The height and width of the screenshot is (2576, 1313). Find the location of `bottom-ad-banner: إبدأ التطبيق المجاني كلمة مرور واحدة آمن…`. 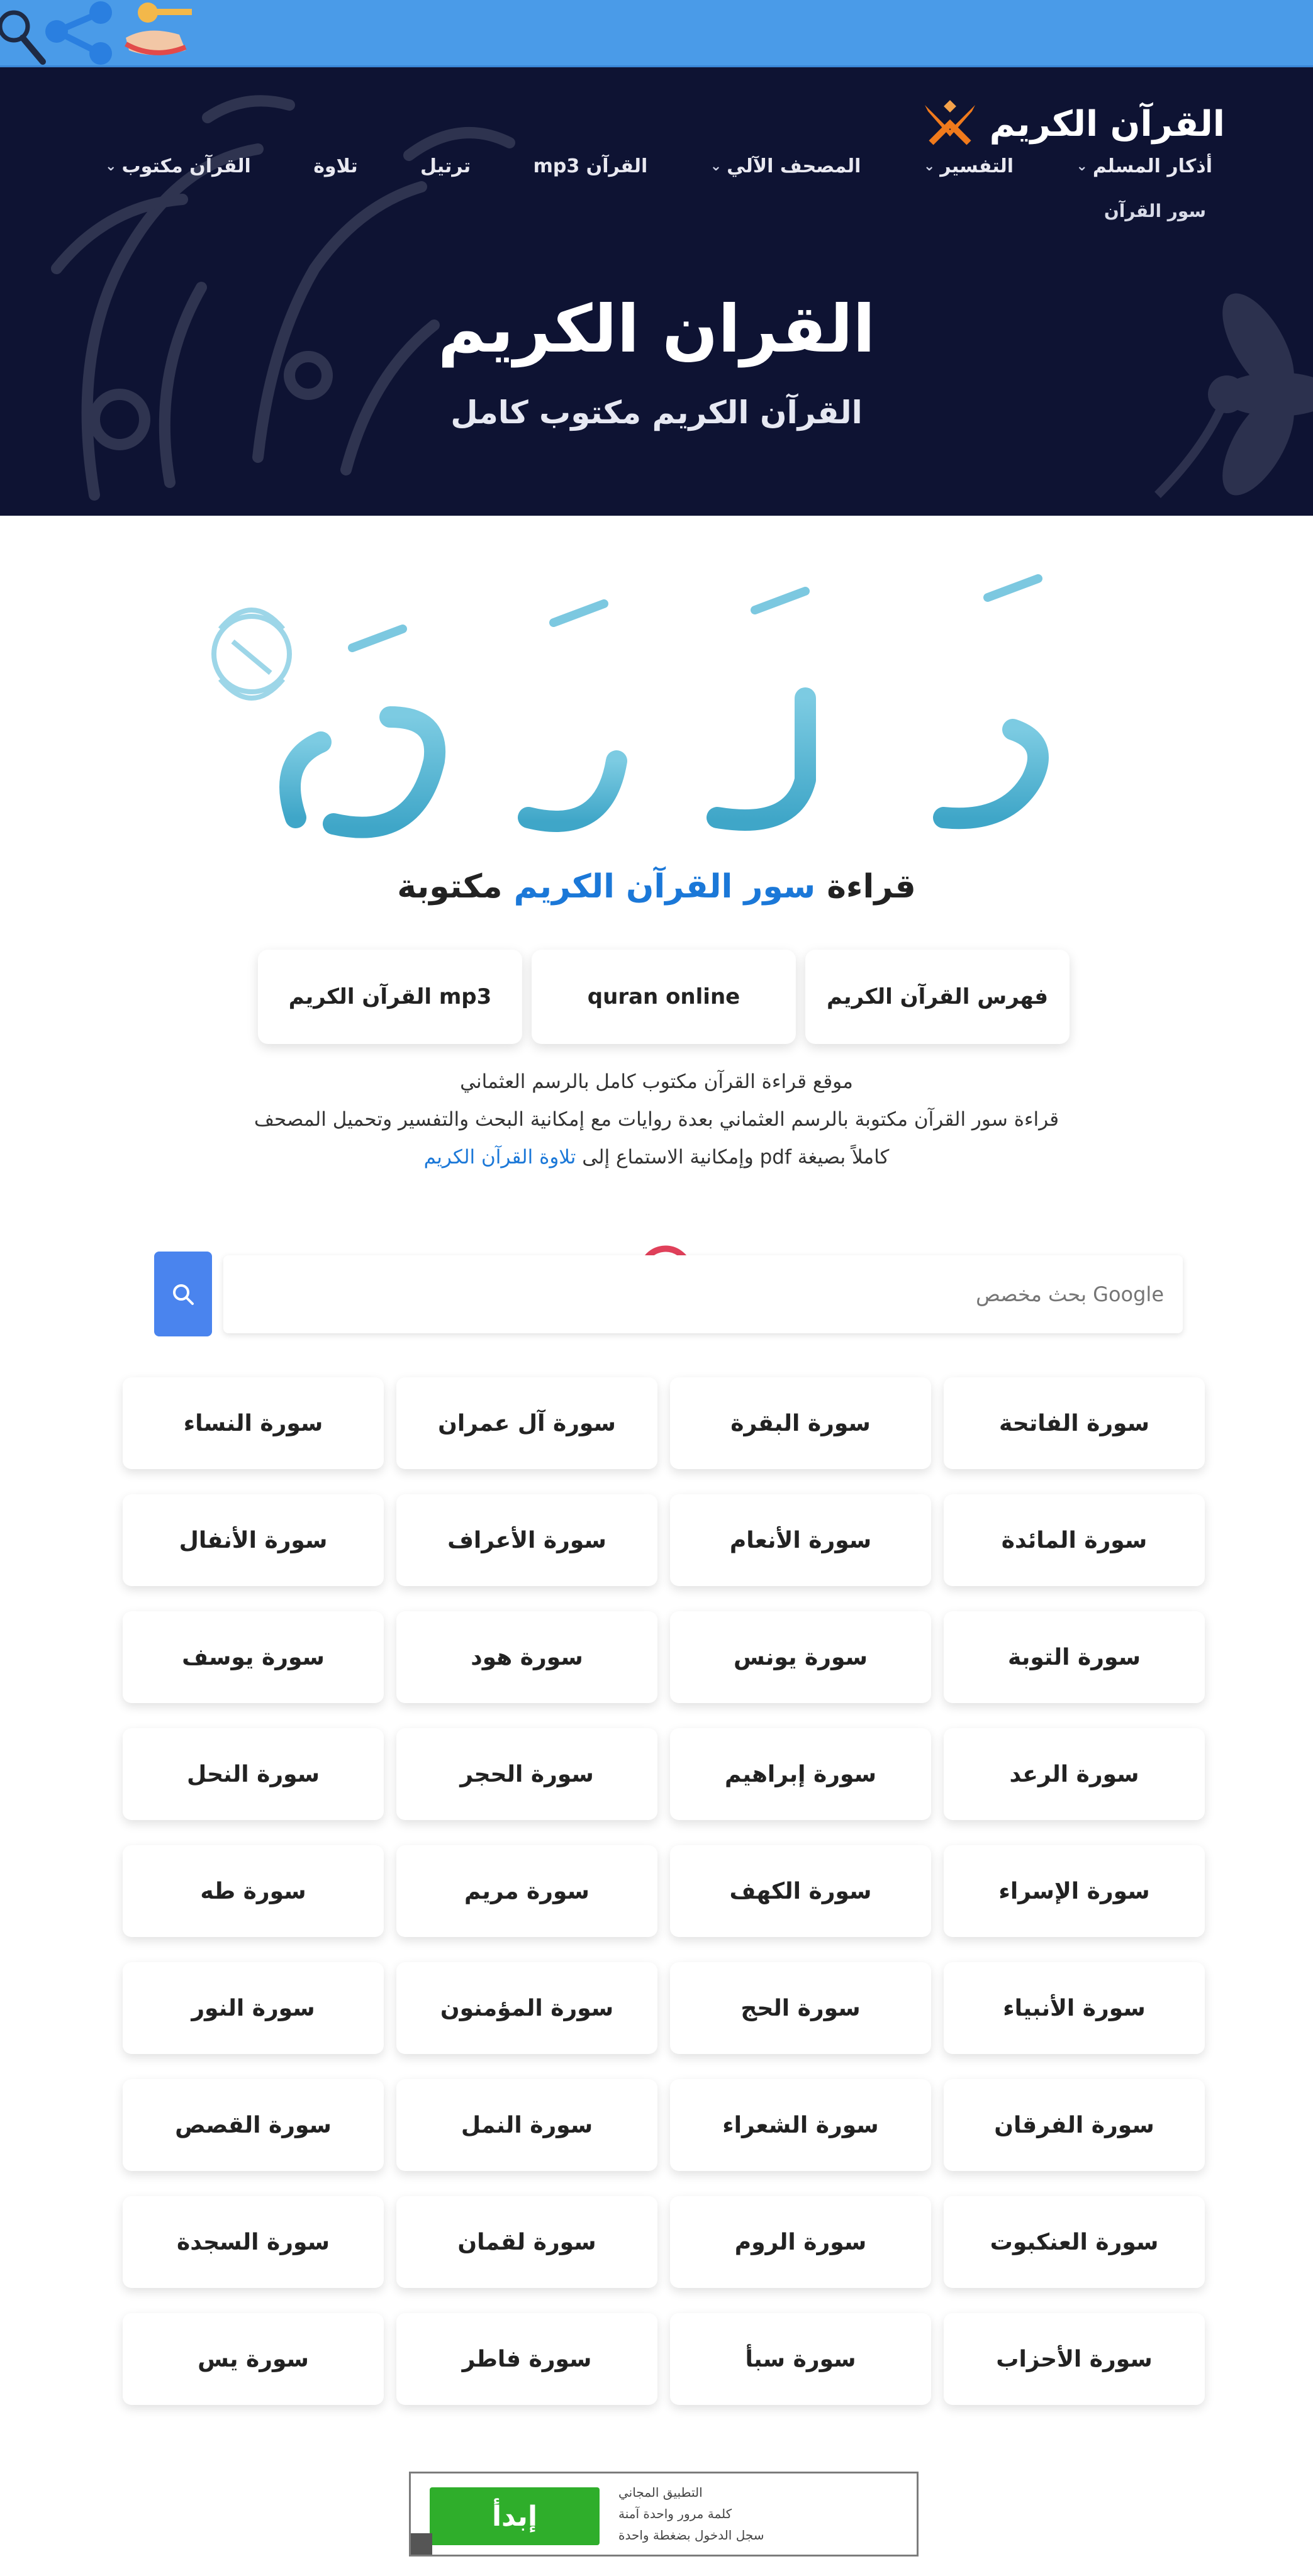

bottom-ad-banner: إبدأ التطبيق المجاني كلمة مرور واحدة آمن… is located at coordinates (664, 2514).